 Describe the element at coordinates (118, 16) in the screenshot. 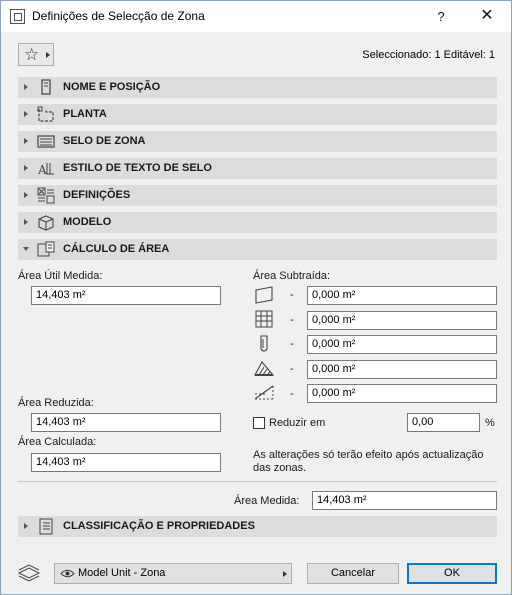

I see `window-title: Definições de Selecção de Zona` at that location.